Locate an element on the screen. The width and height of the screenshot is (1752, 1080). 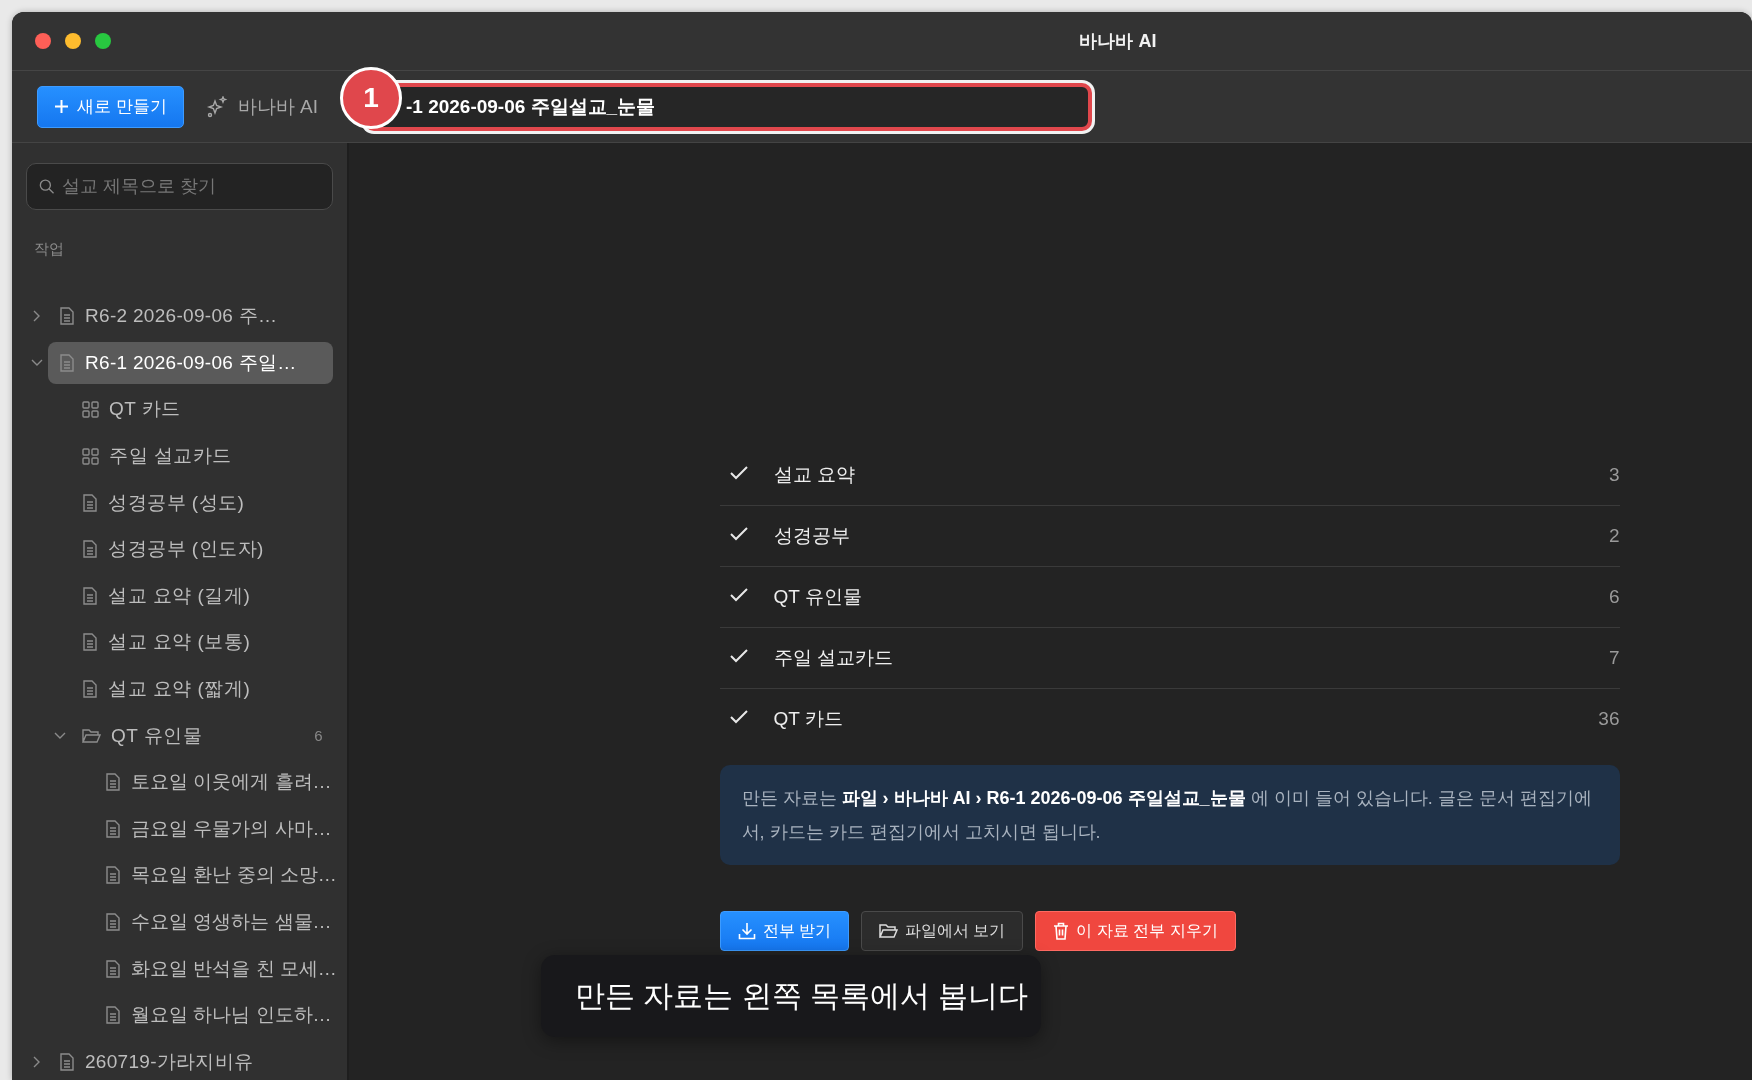
action-button: 파일에서 보기 is located at coordinates (942, 931).